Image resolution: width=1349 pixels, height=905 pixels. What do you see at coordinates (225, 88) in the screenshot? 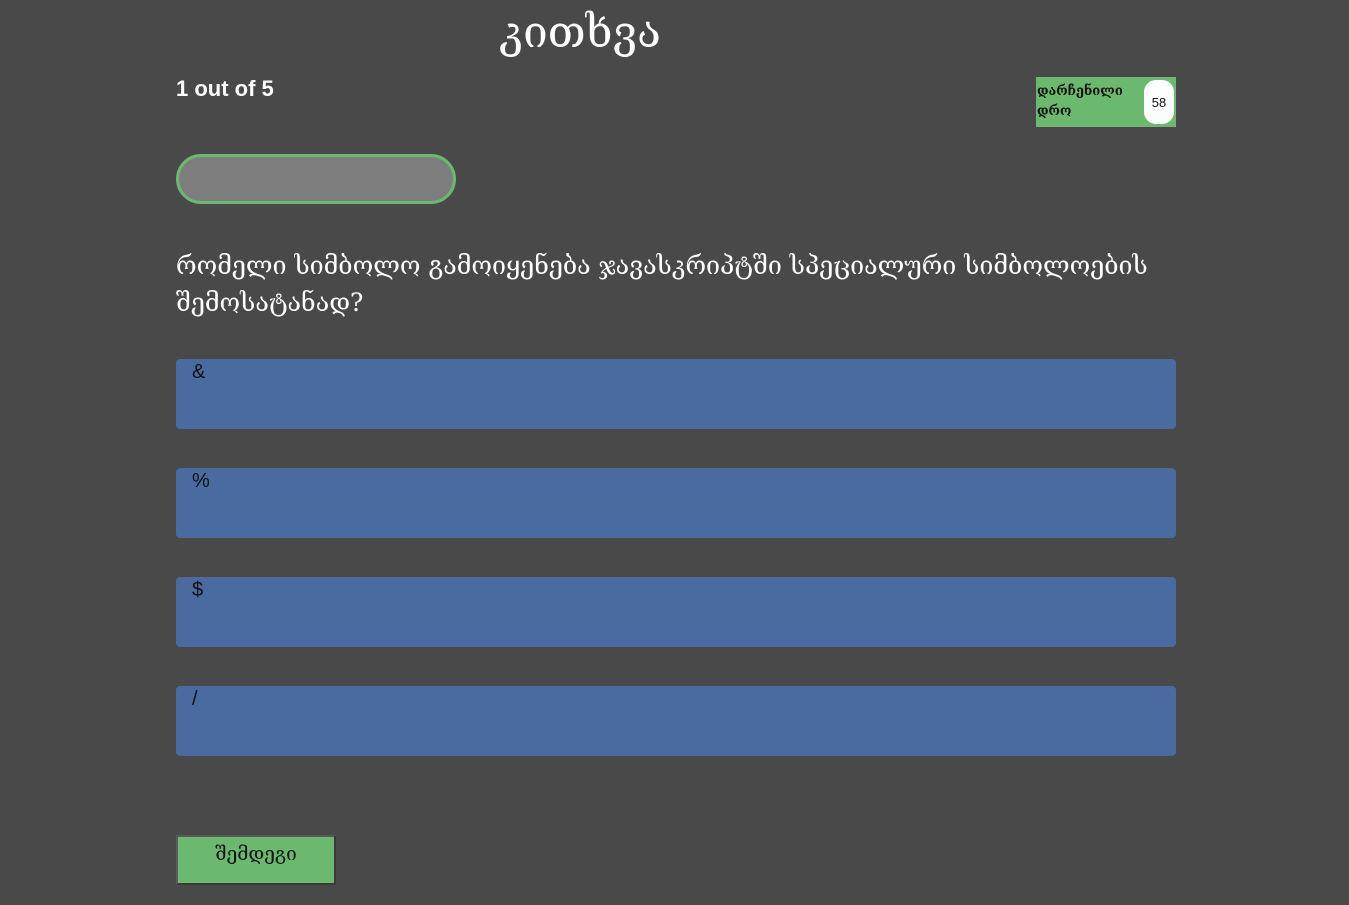
I see `question-counter: 1 out of 5` at bounding box center [225, 88].